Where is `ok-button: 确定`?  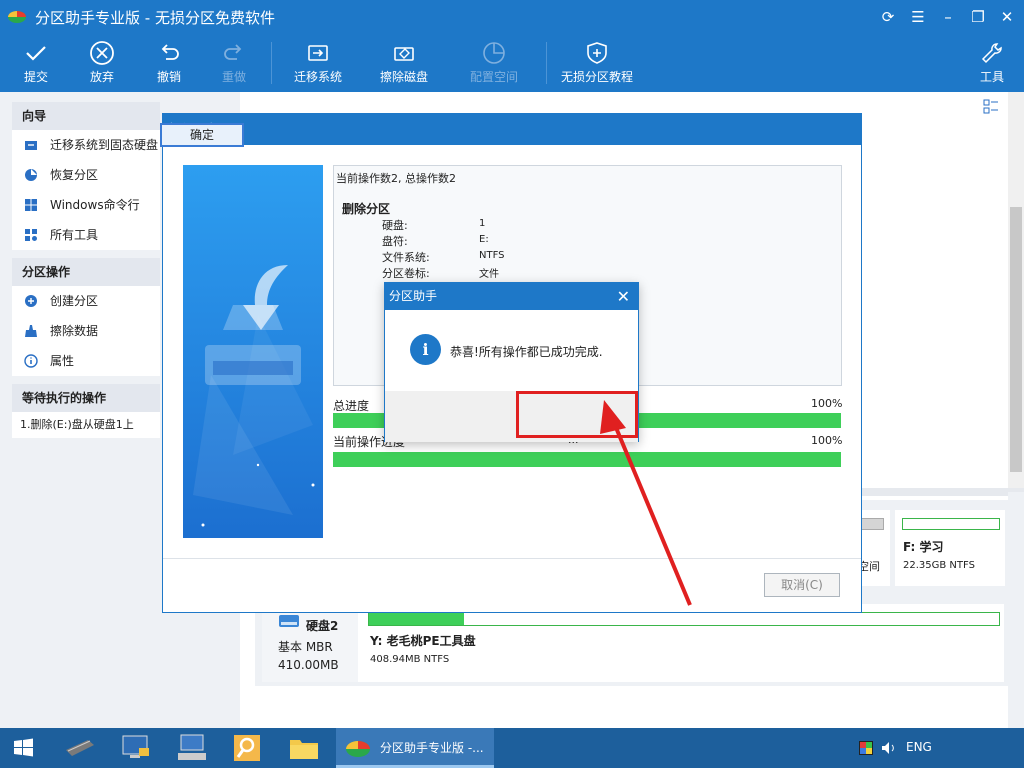
ok-button: 确定 is located at coordinates (202, 135).